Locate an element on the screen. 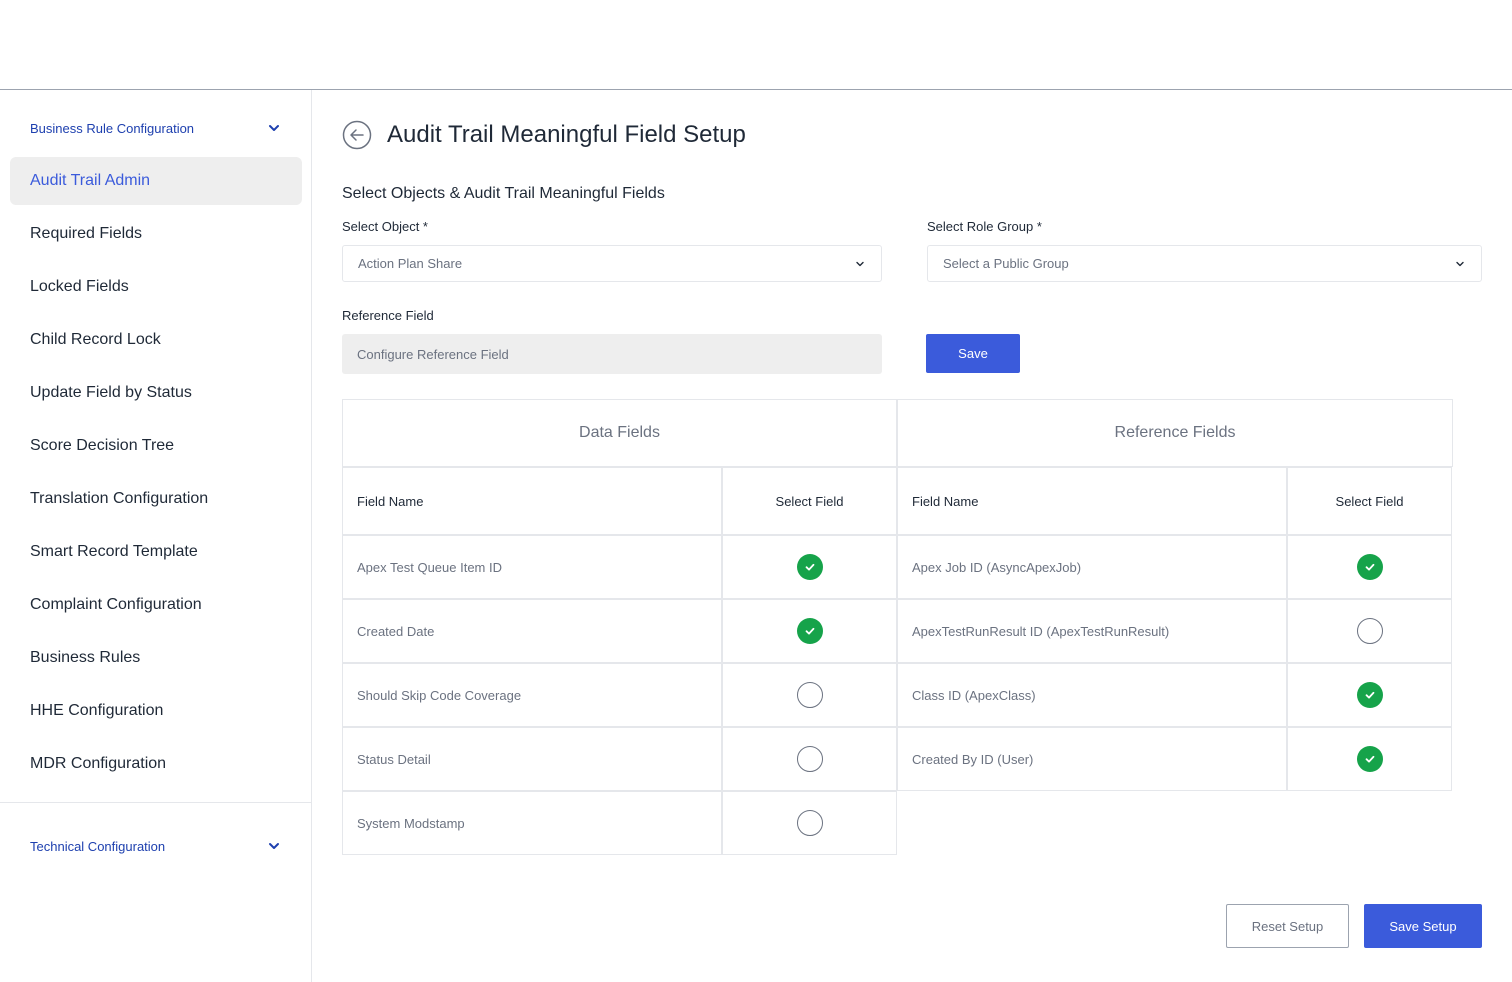  data-field-name: Should Skip Code Coverage is located at coordinates (532, 695).